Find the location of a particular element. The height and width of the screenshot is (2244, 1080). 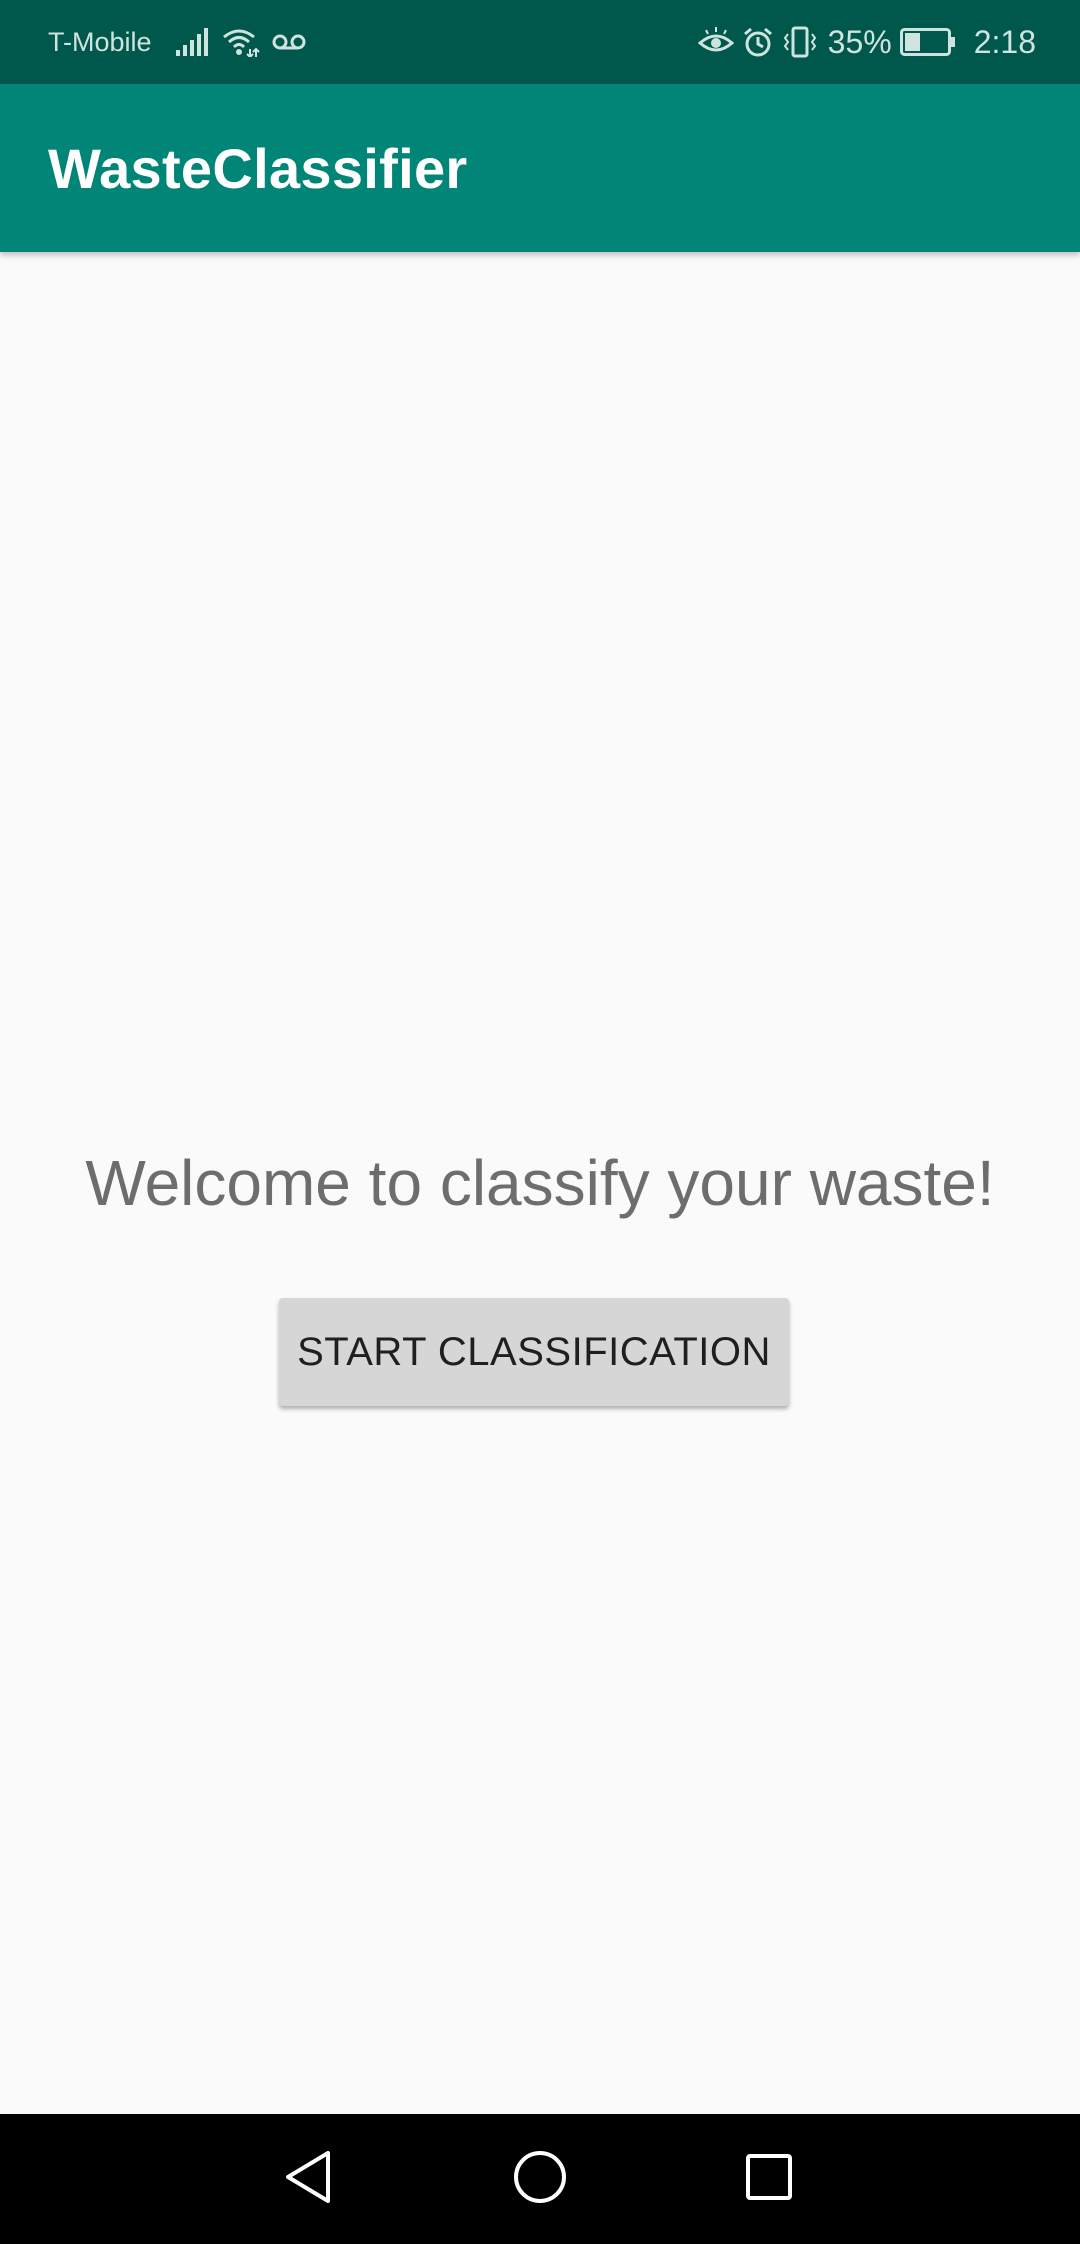

recents-icon is located at coordinates (769, 2179).